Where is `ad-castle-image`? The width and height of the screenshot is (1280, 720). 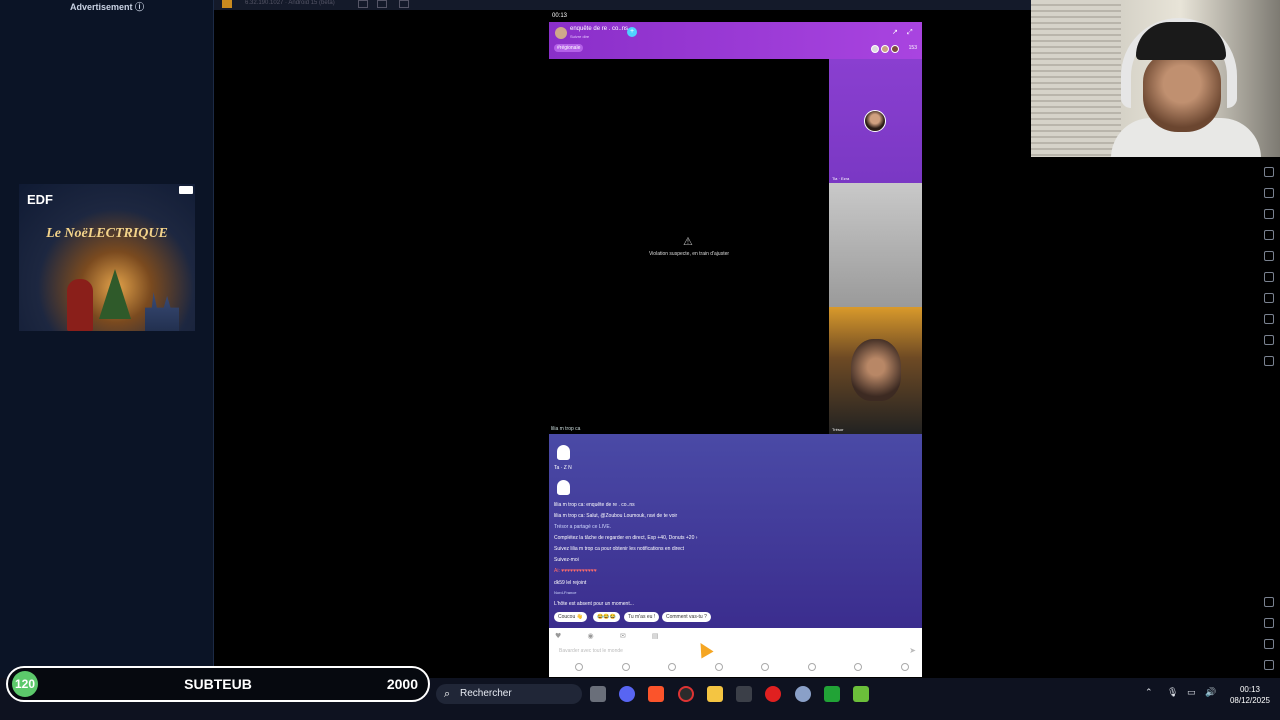 ad-castle-image is located at coordinates (162, 311).